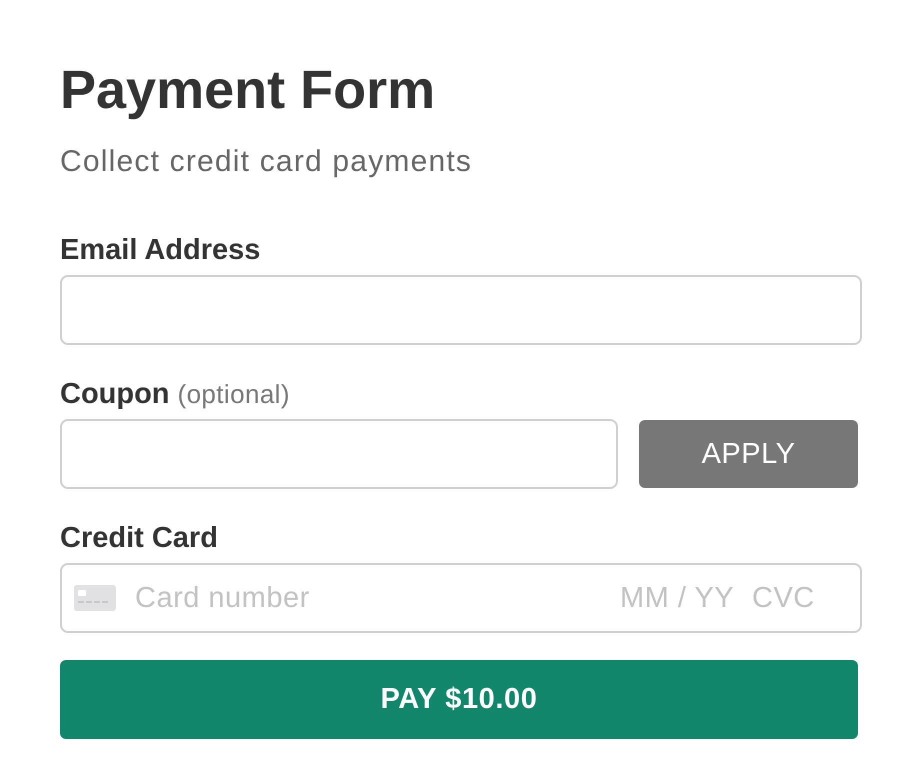 The width and height of the screenshot is (910, 769). What do you see at coordinates (684, 598) in the screenshot?
I see `expiry-input: MM / YY` at bounding box center [684, 598].